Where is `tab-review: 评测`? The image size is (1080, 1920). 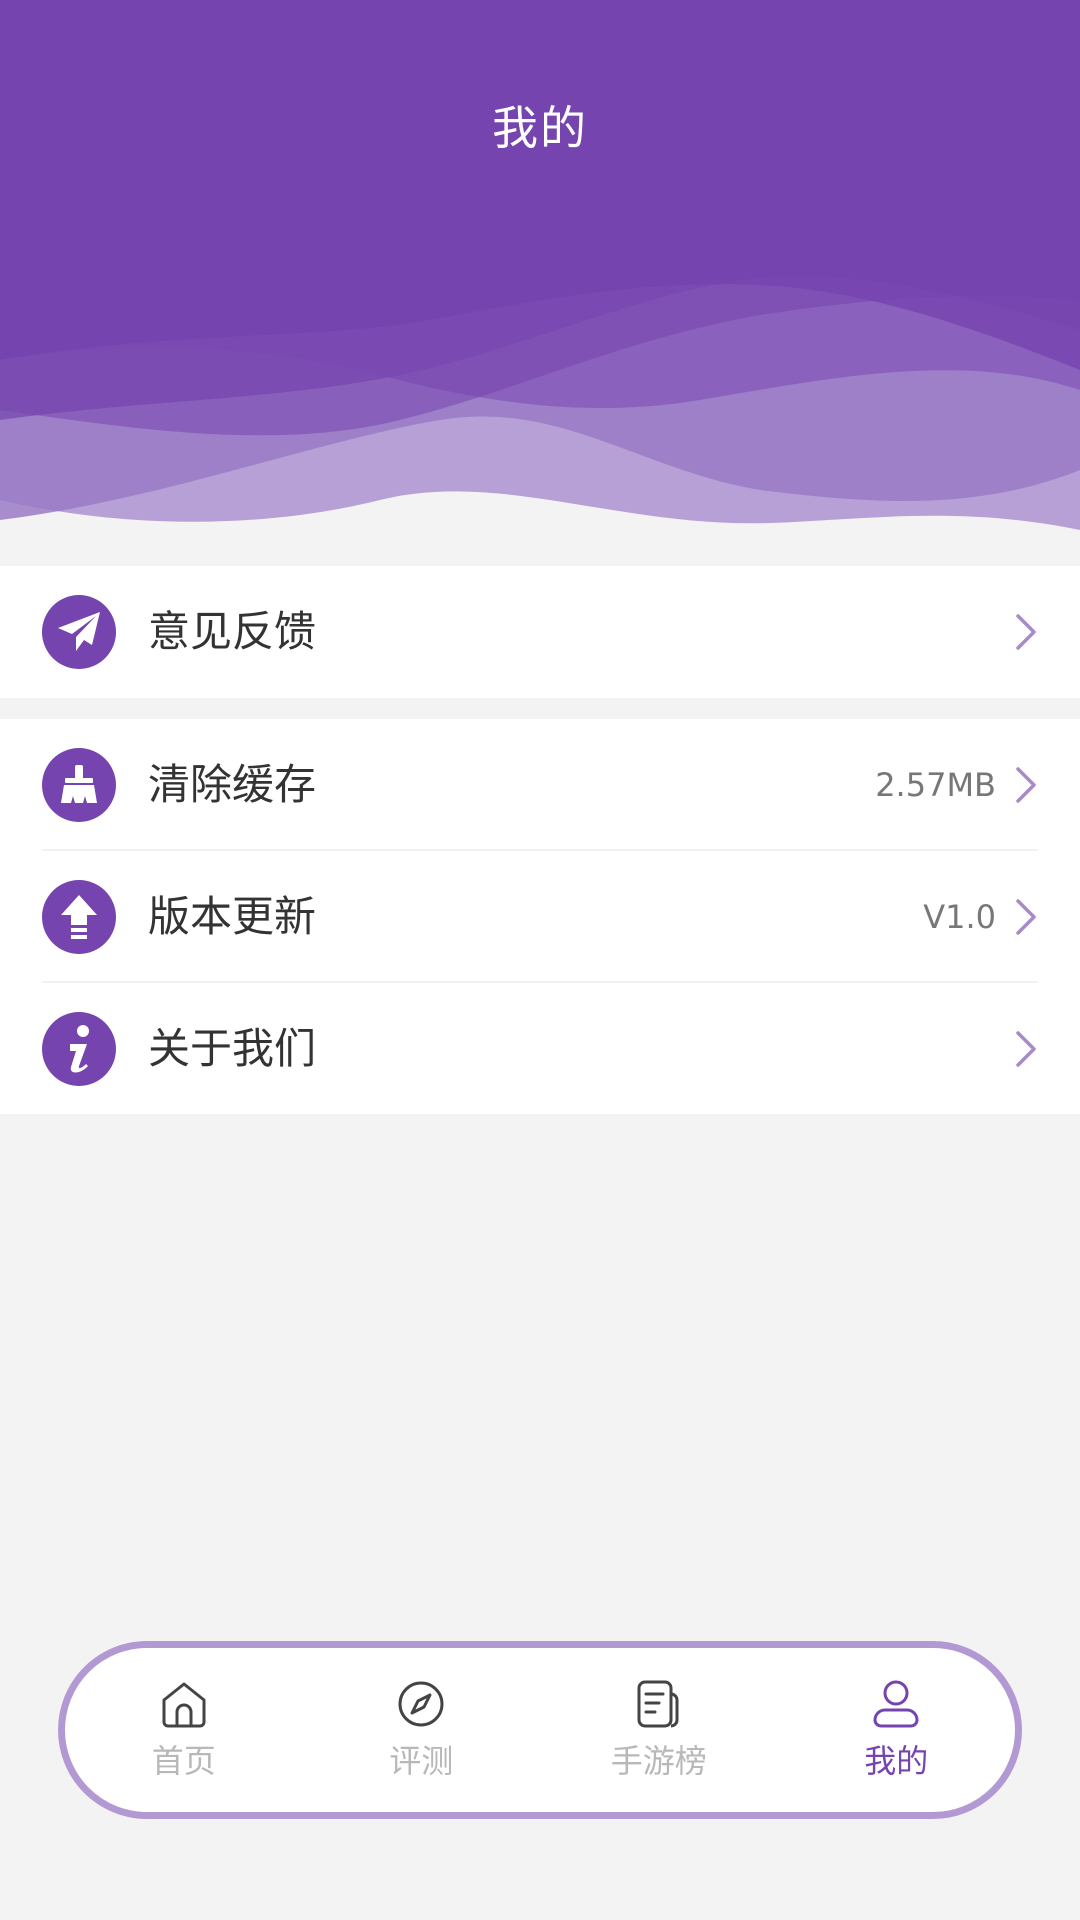 tab-review: 评测 is located at coordinates (422, 1730).